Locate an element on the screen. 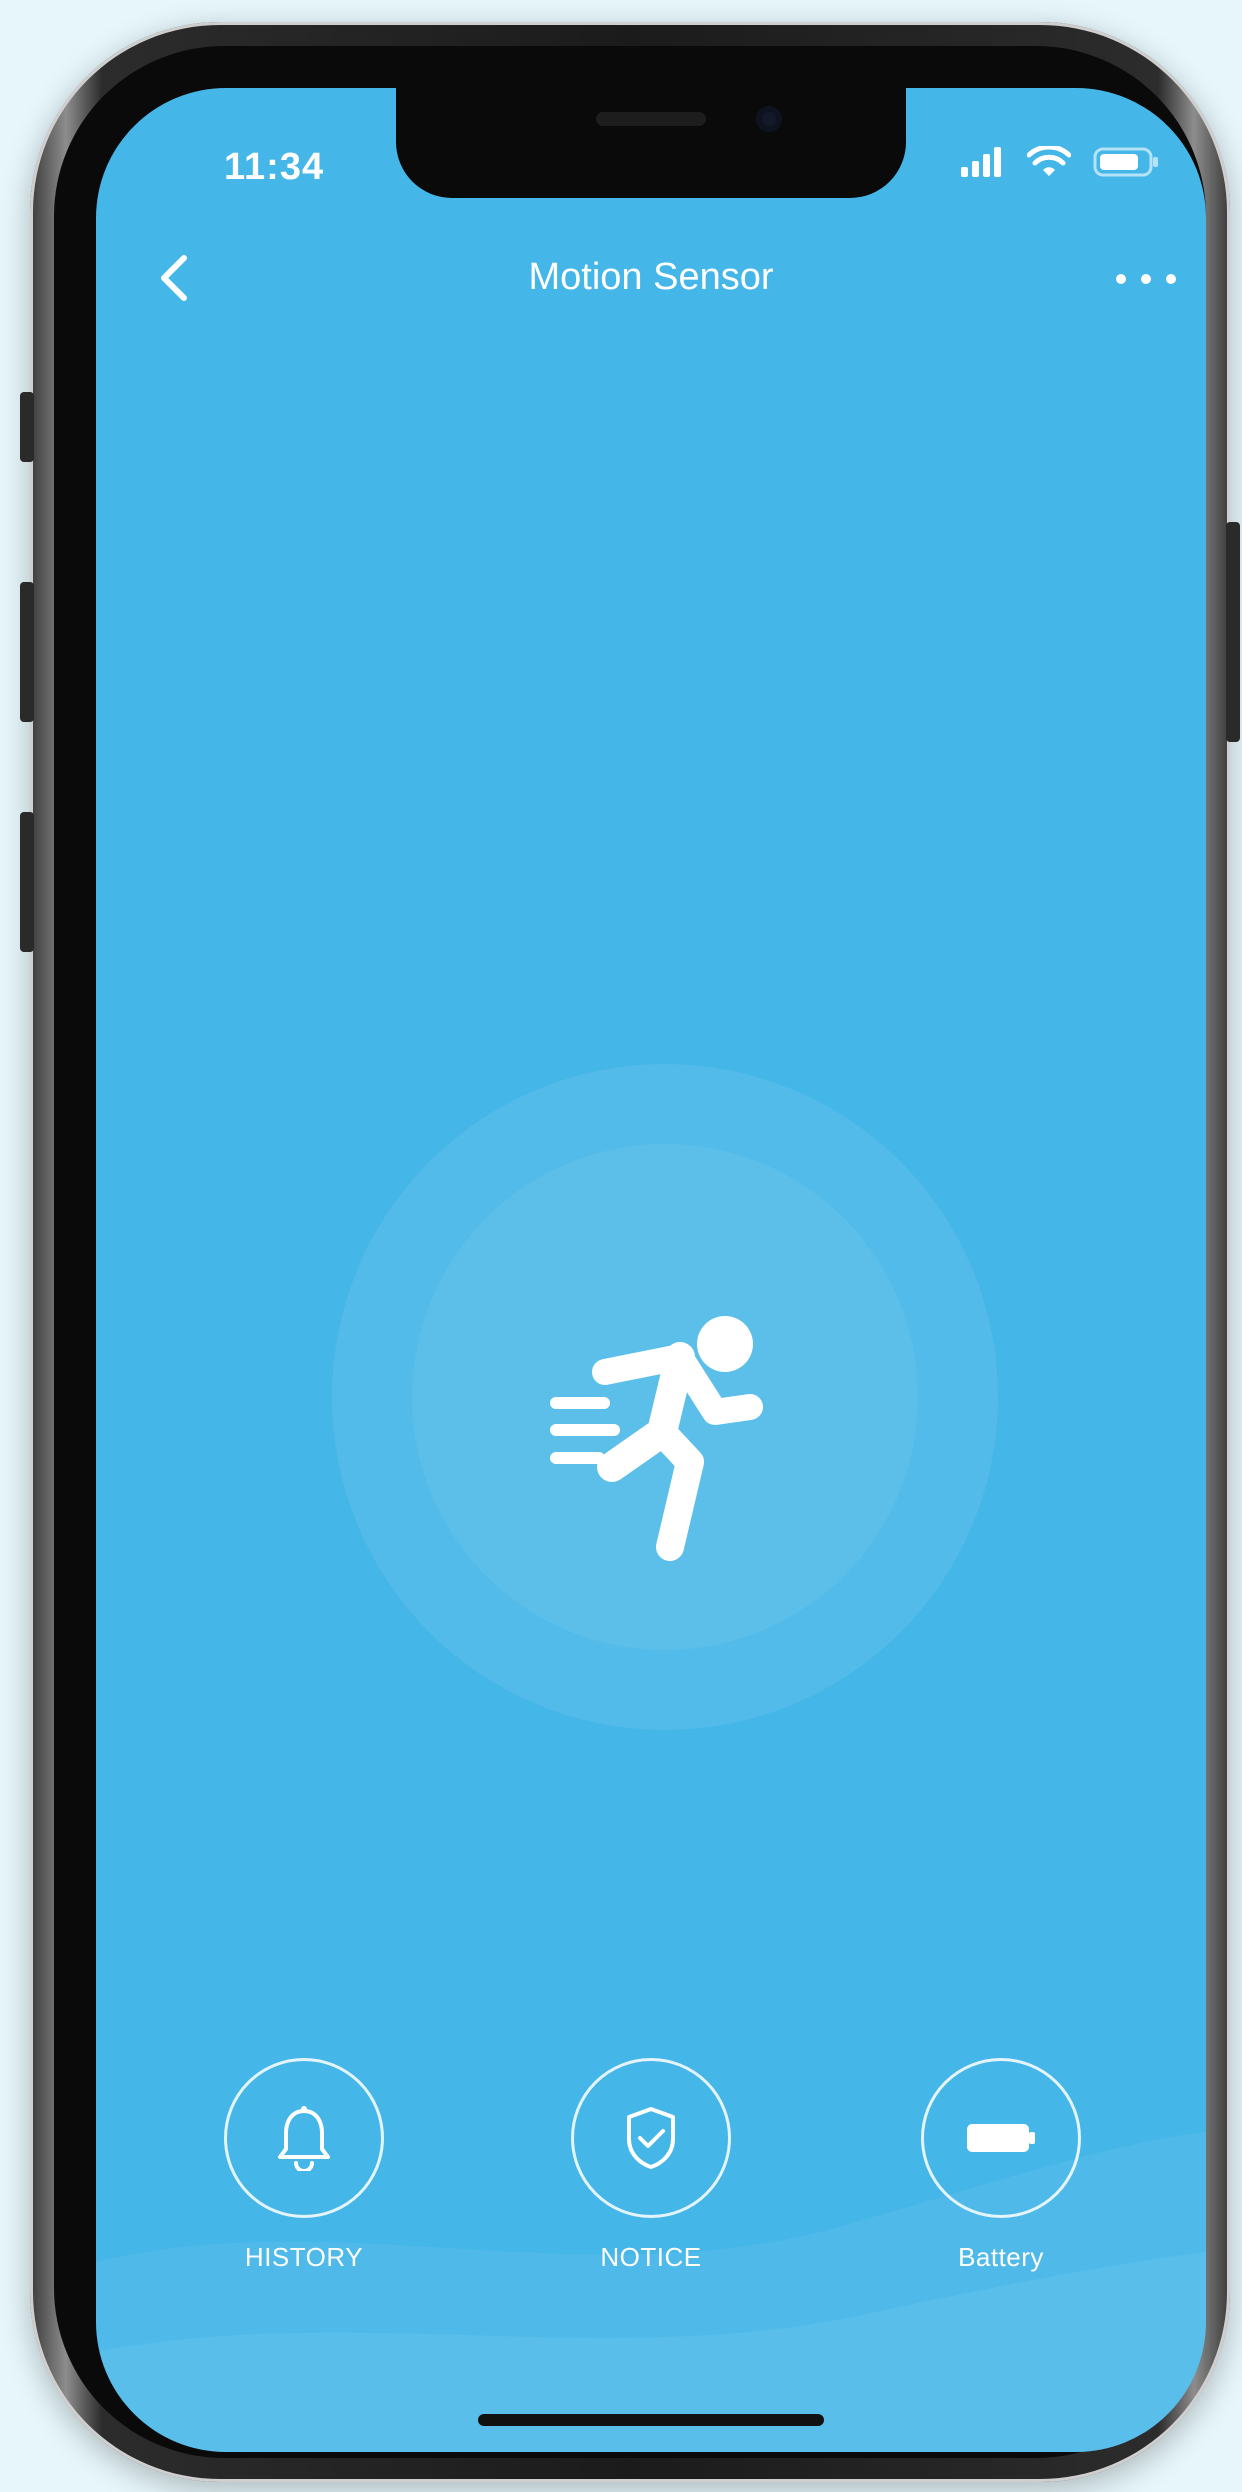 Image resolution: width=1242 pixels, height=2492 pixels. battery-label: Battery is located at coordinates (1001, 2257).